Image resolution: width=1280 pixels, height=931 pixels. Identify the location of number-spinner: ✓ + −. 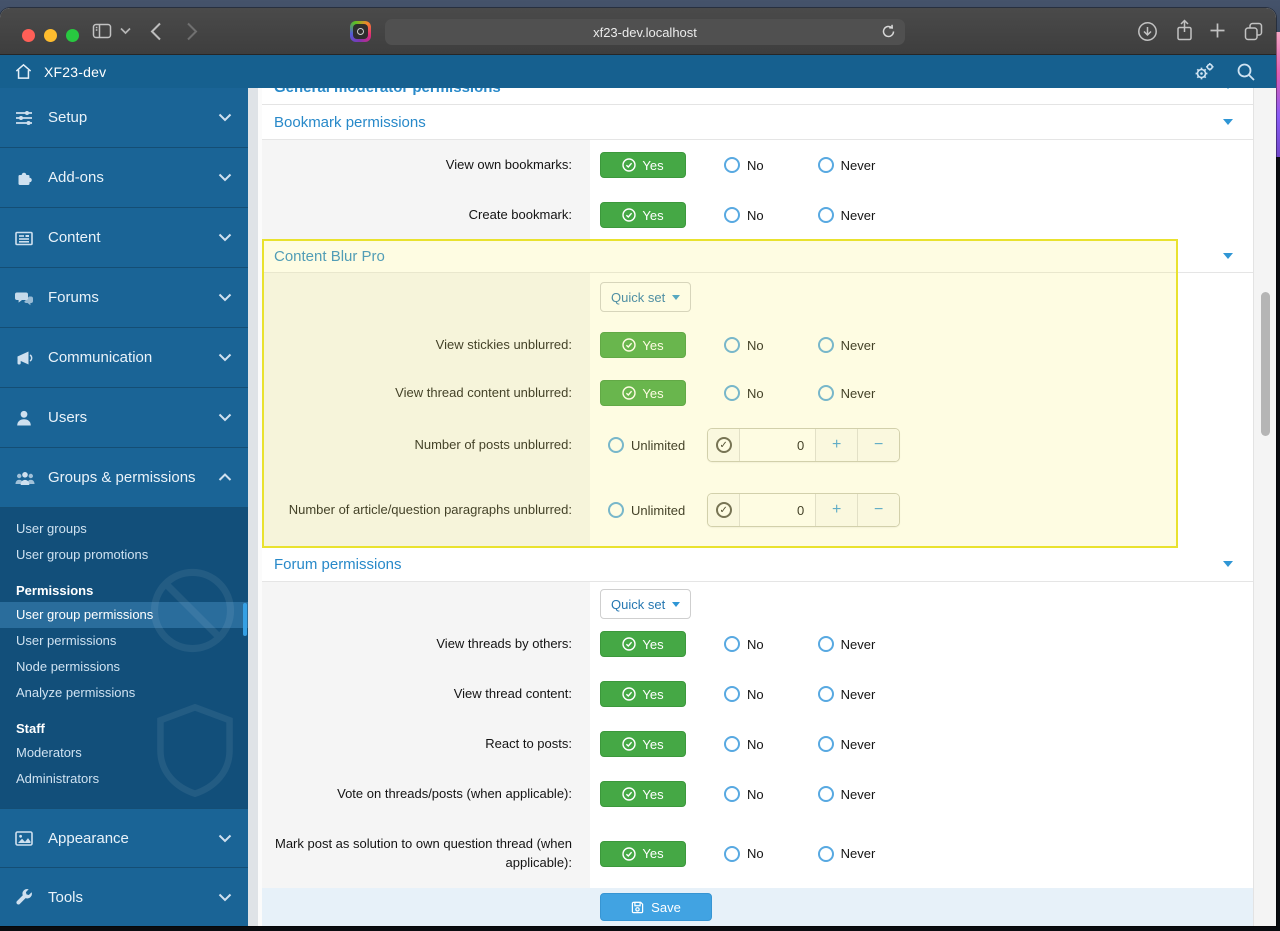
(804, 510).